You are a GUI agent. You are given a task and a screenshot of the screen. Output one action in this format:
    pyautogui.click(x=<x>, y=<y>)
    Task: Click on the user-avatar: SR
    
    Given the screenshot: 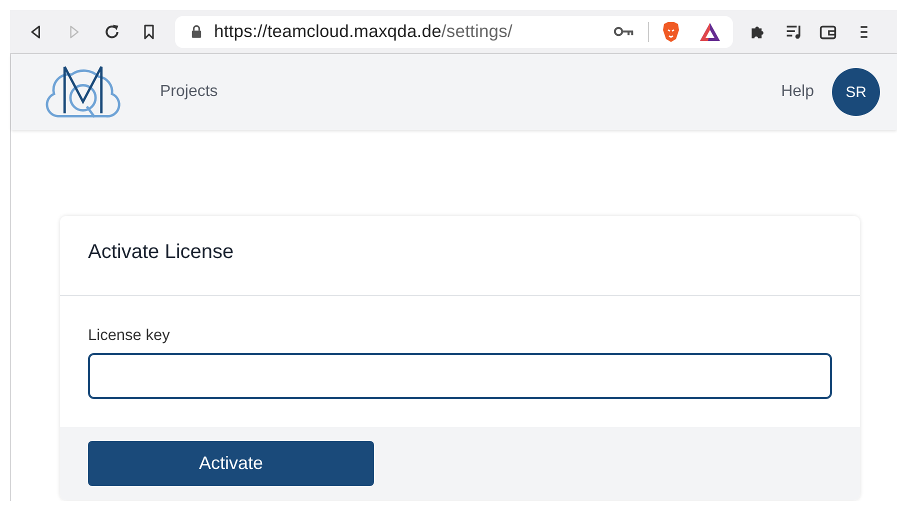 What is the action you would take?
    pyautogui.click(x=856, y=92)
    